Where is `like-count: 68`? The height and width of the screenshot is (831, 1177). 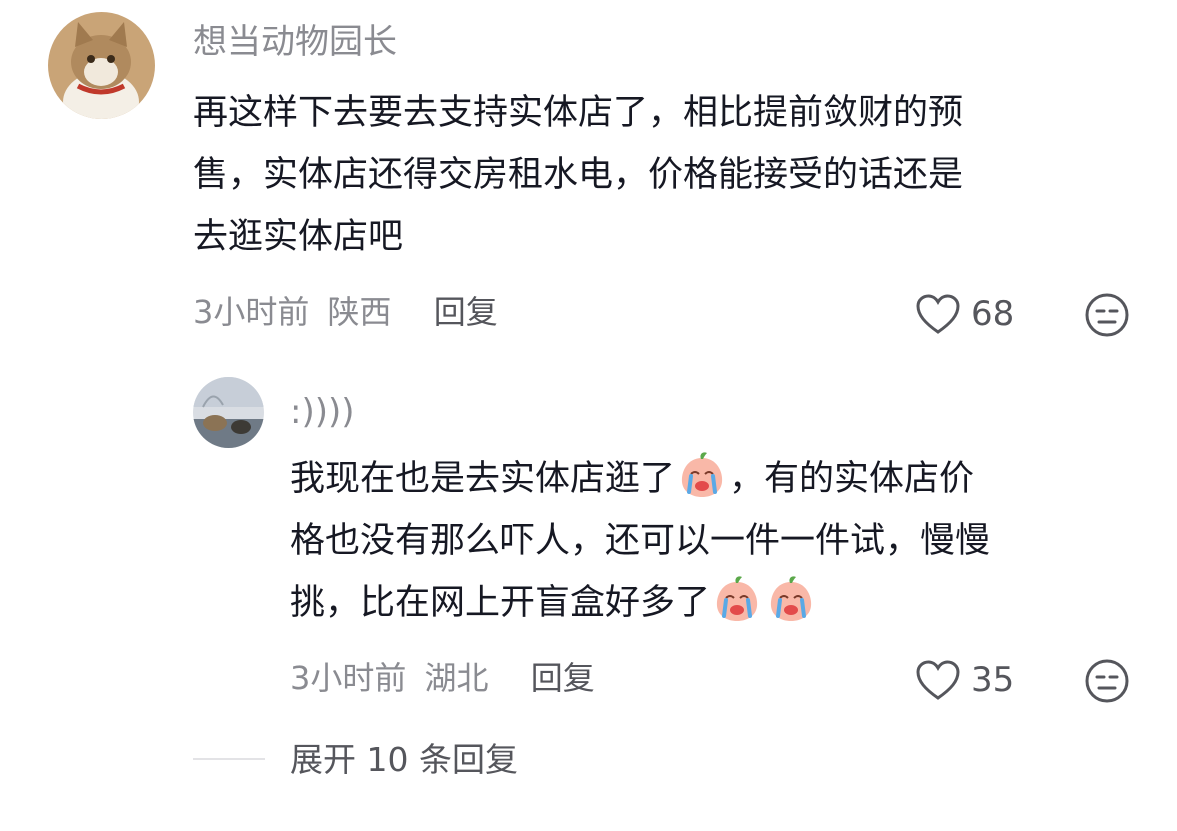
like-count: 68 is located at coordinates (993, 314).